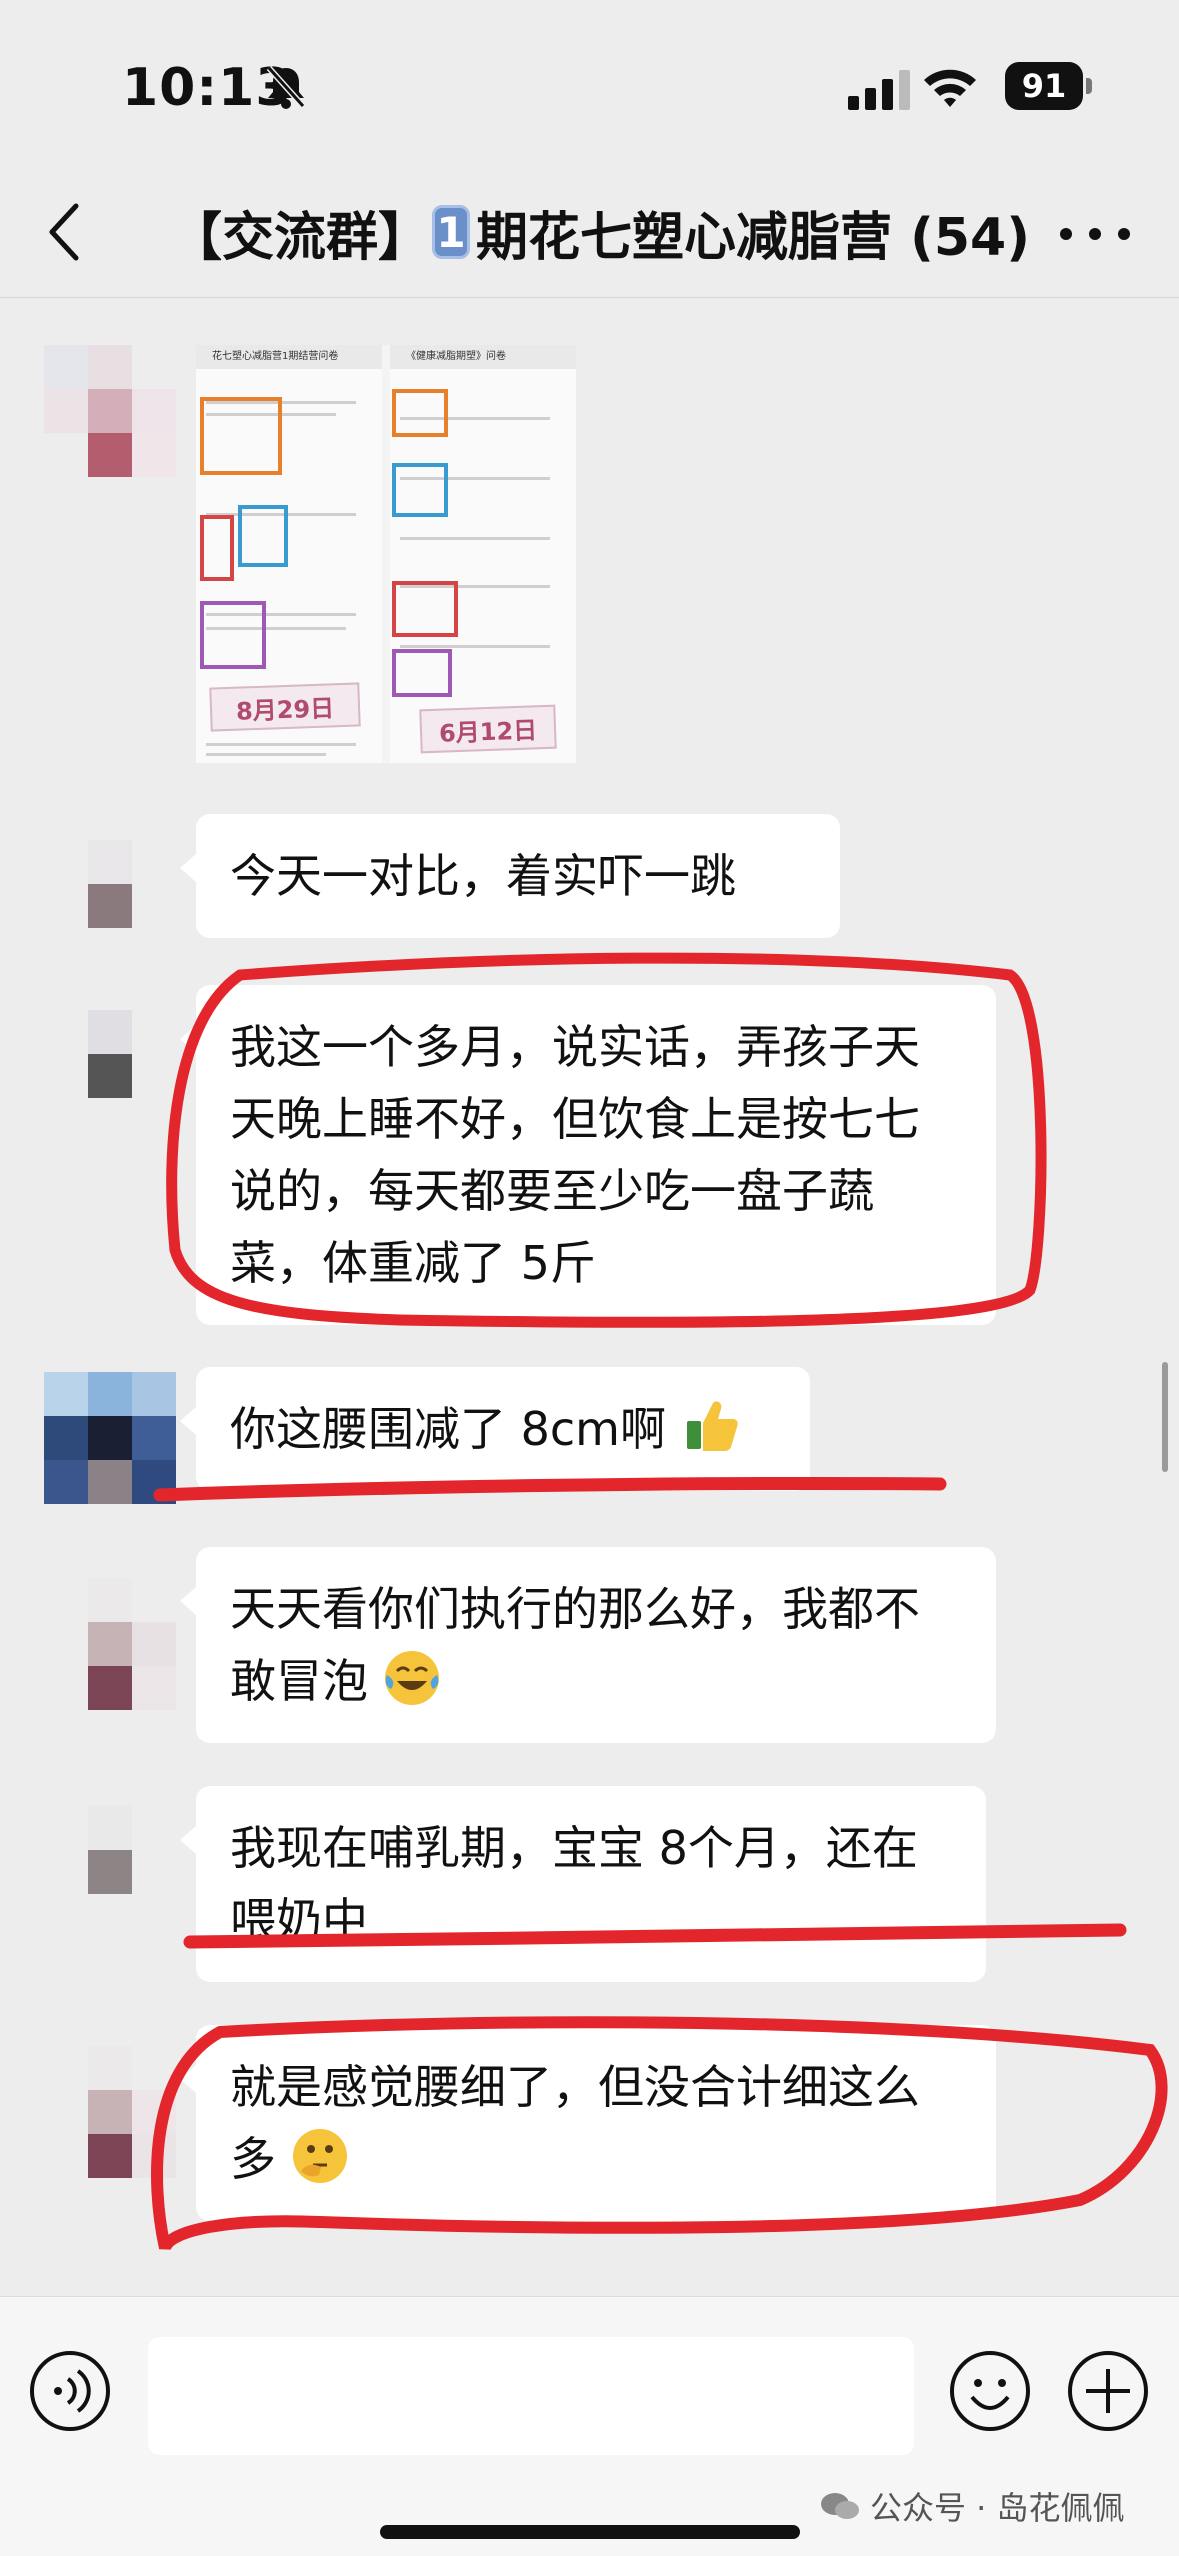 The image size is (1179, 2556). What do you see at coordinates (448, 1429) in the screenshot?
I see `message-text: 你这腰围减了 8cm啊` at bounding box center [448, 1429].